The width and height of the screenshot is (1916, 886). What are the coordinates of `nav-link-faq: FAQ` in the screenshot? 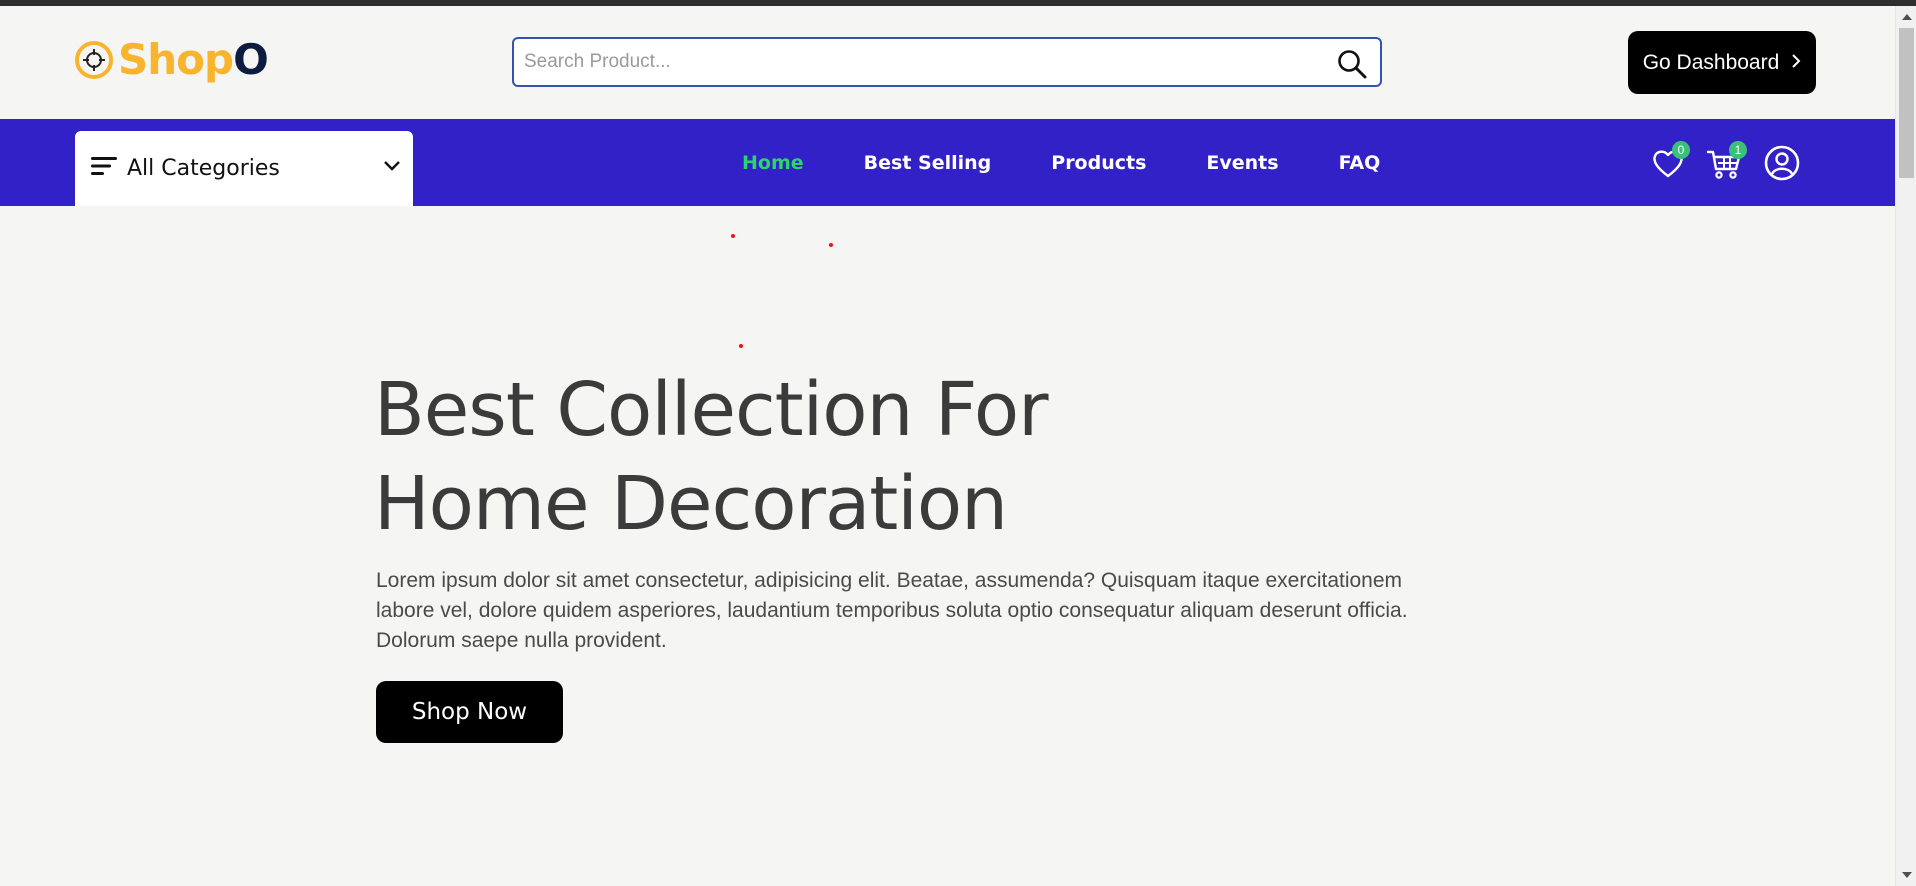 It's located at (1360, 163).